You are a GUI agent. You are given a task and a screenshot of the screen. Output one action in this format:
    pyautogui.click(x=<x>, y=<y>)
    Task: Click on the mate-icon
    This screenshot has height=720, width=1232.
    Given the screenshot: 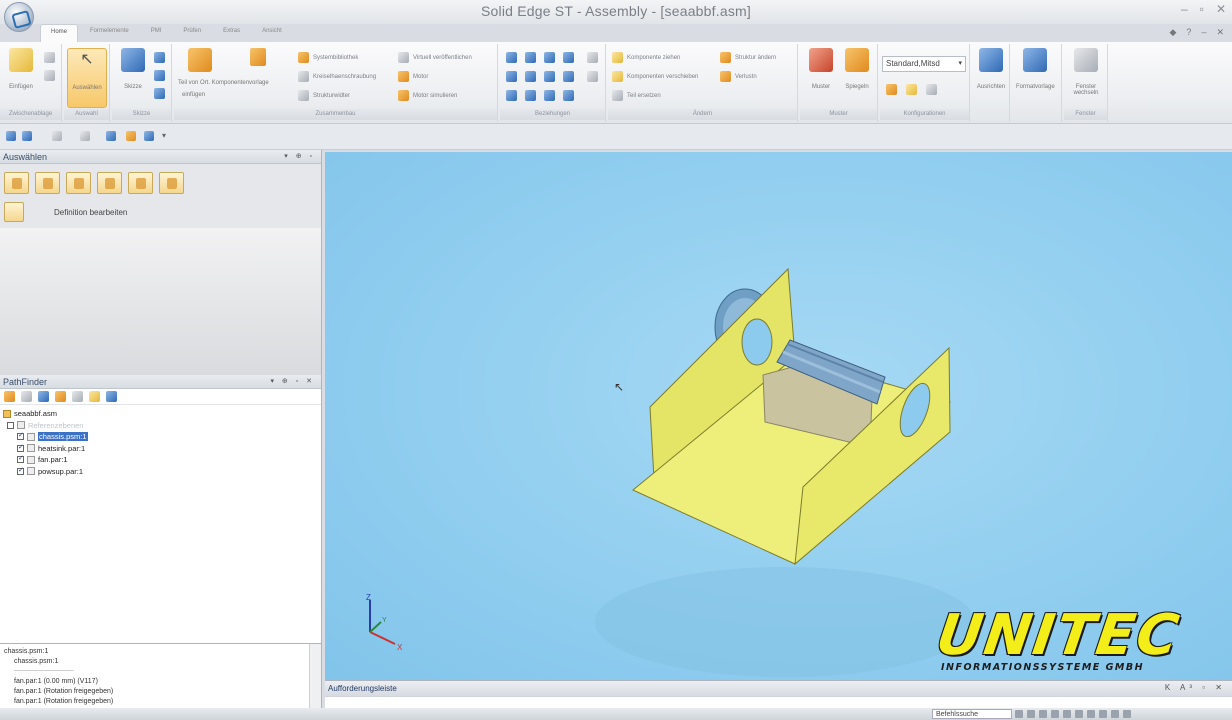 What is the action you would take?
    pyautogui.click(x=511, y=57)
    